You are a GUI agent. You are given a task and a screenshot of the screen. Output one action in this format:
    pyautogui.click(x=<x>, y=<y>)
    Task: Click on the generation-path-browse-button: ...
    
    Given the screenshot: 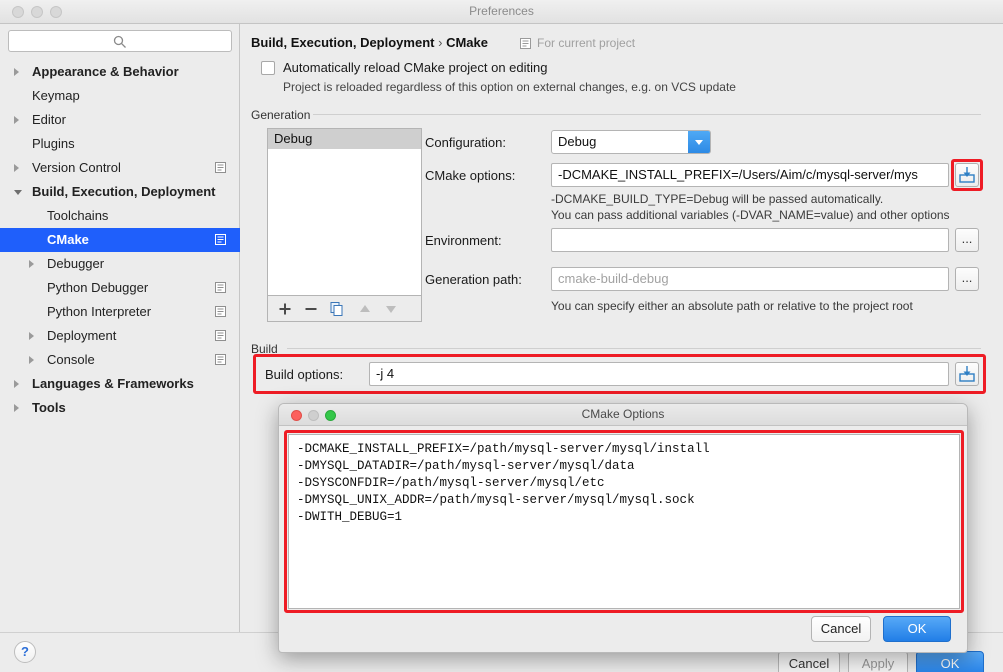 What is the action you would take?
    pyautogui.click(x=967, y=279)
    